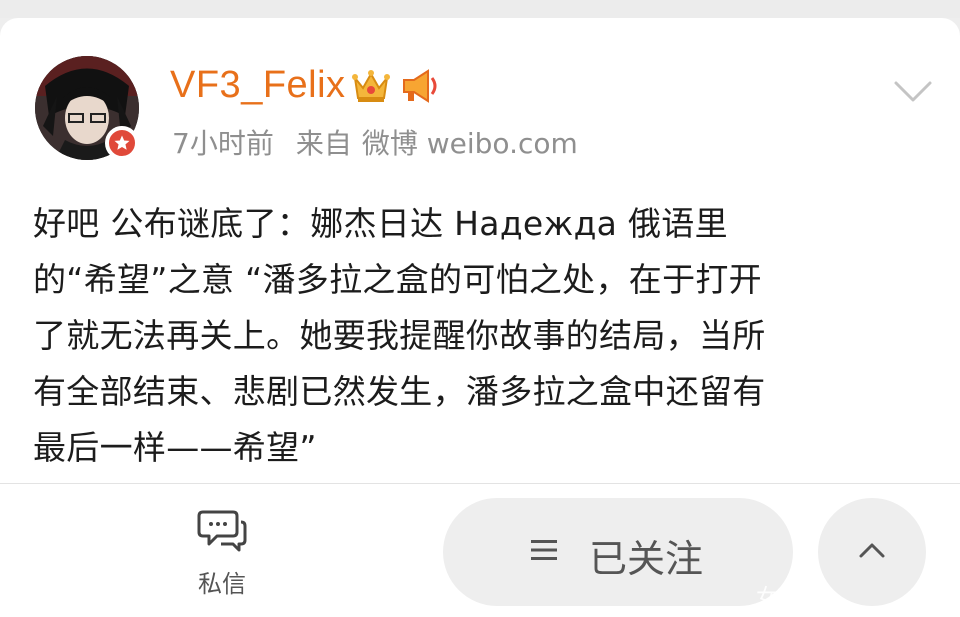 Image resolution: width=960 pixels, height=617 pixels. What do you see at coordinates (480, 9) in the screenshot?
I see `top-strip` at bounding box center [480, 9].